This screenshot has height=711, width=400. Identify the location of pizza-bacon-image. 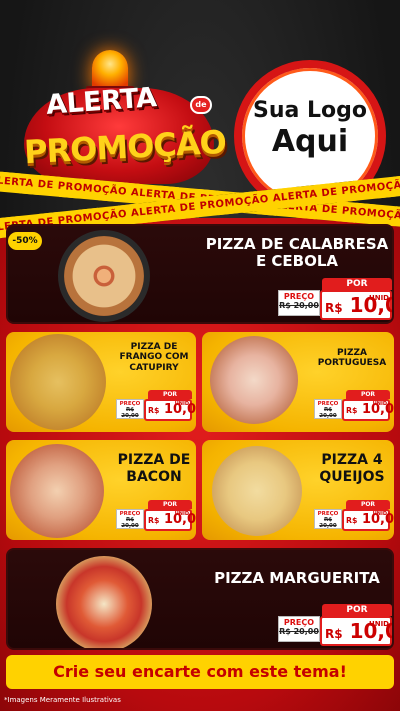
(57, 491).